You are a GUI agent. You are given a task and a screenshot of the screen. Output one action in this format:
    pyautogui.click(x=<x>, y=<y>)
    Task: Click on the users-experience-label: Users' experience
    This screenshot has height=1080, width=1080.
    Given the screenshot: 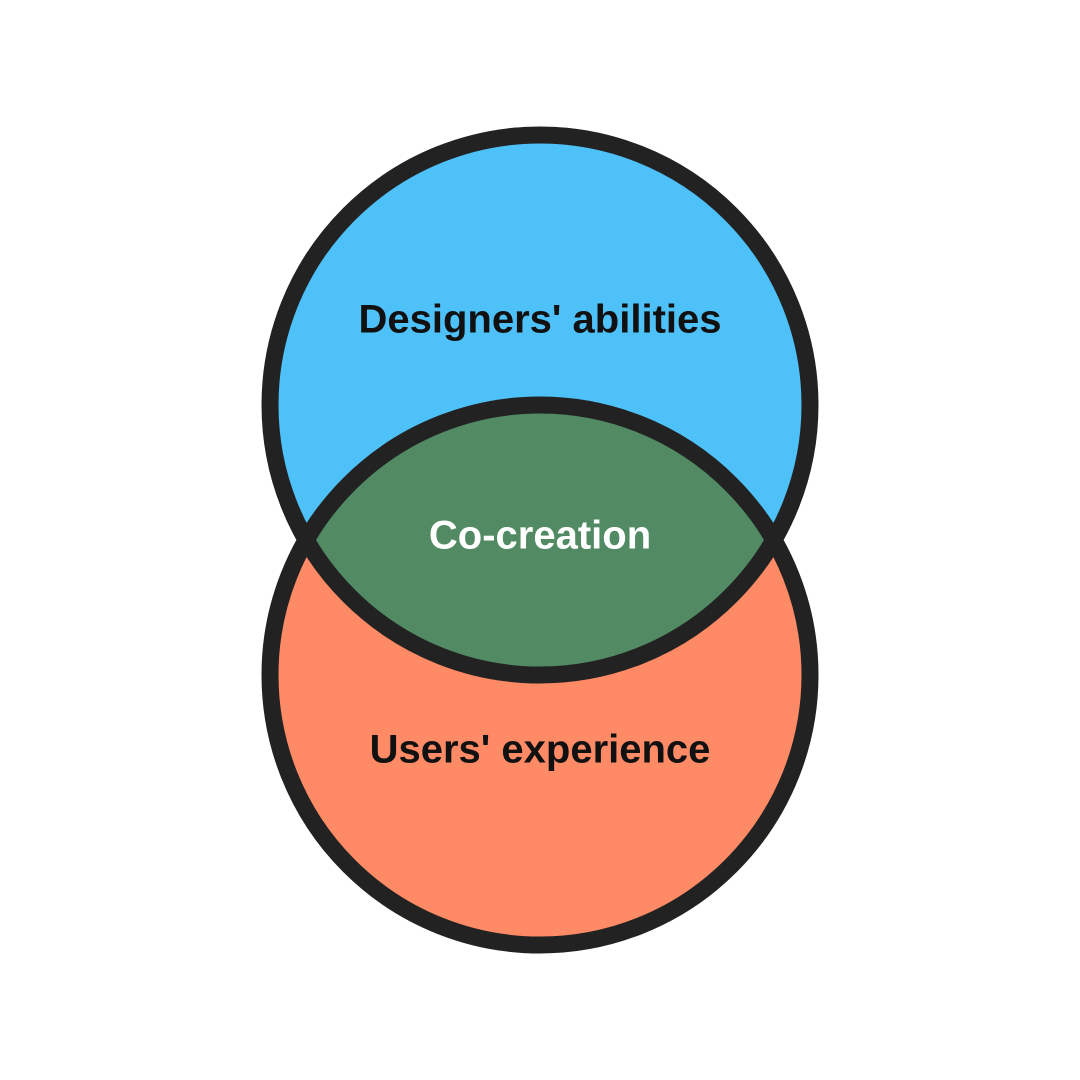 What is the action you would take?
    pyautogui.click(x=540, y=750)
    